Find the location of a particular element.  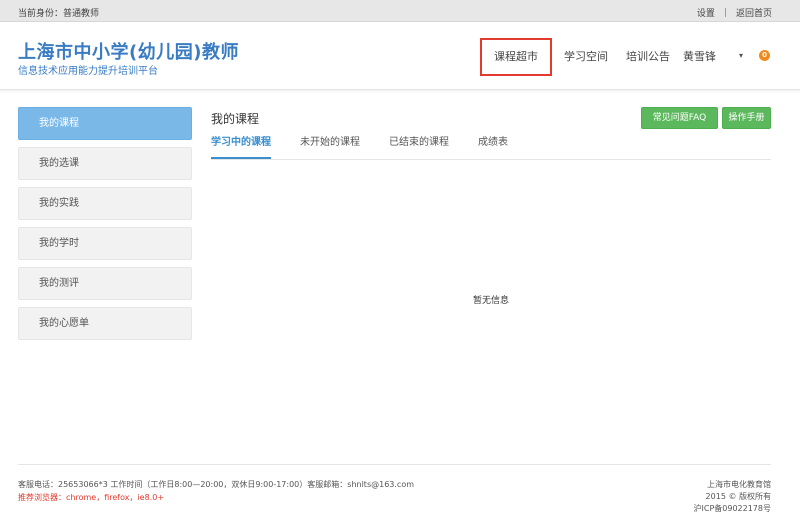

sidebar-item-my-hours: 我的学时 is located at coordinates (105, 243).